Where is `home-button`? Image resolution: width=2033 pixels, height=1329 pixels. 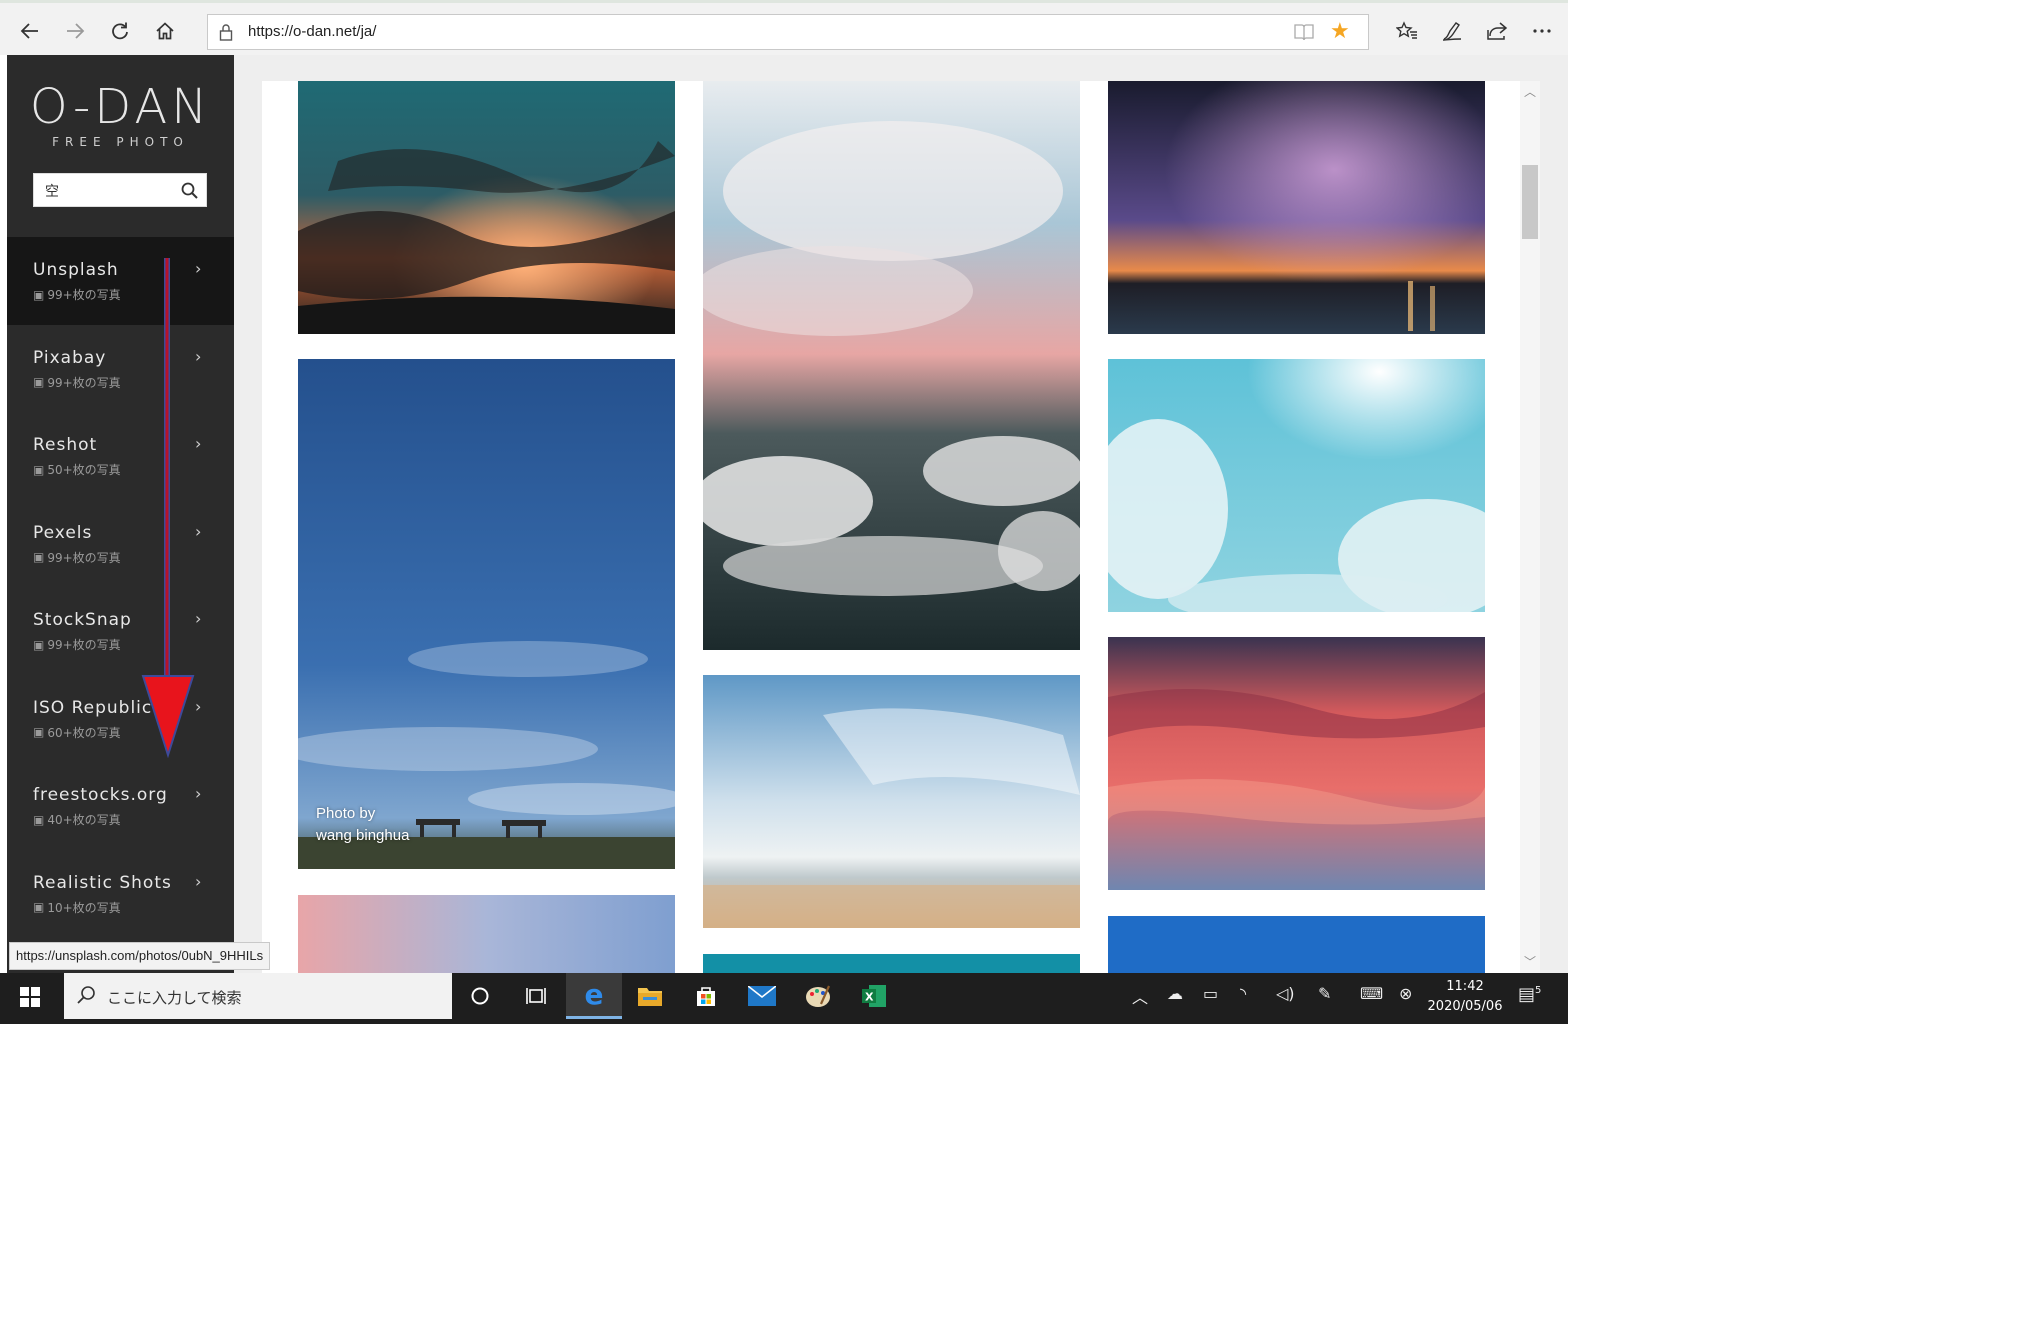 home-button is located at coordinates (165, 31).